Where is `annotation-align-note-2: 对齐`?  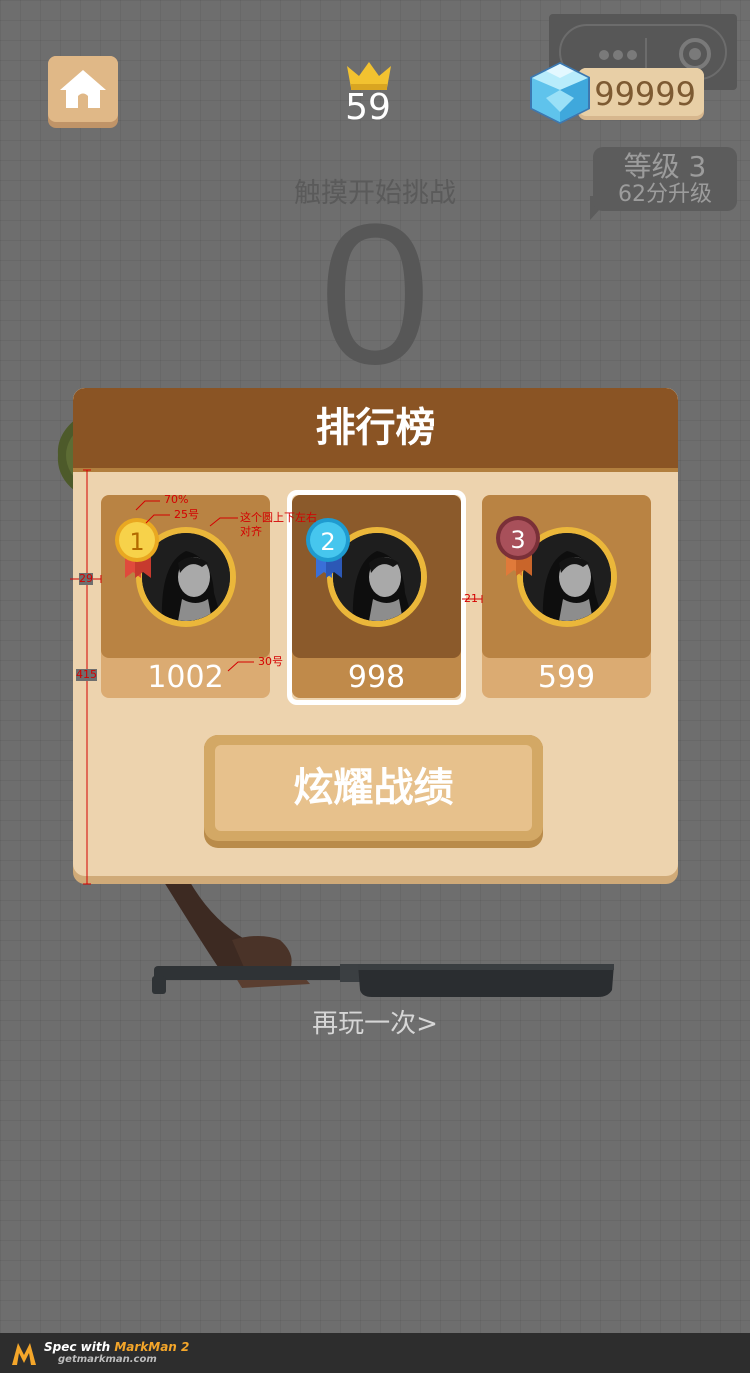
annotation-align-note-2: 对齐 is located at coordinates (251, 531).